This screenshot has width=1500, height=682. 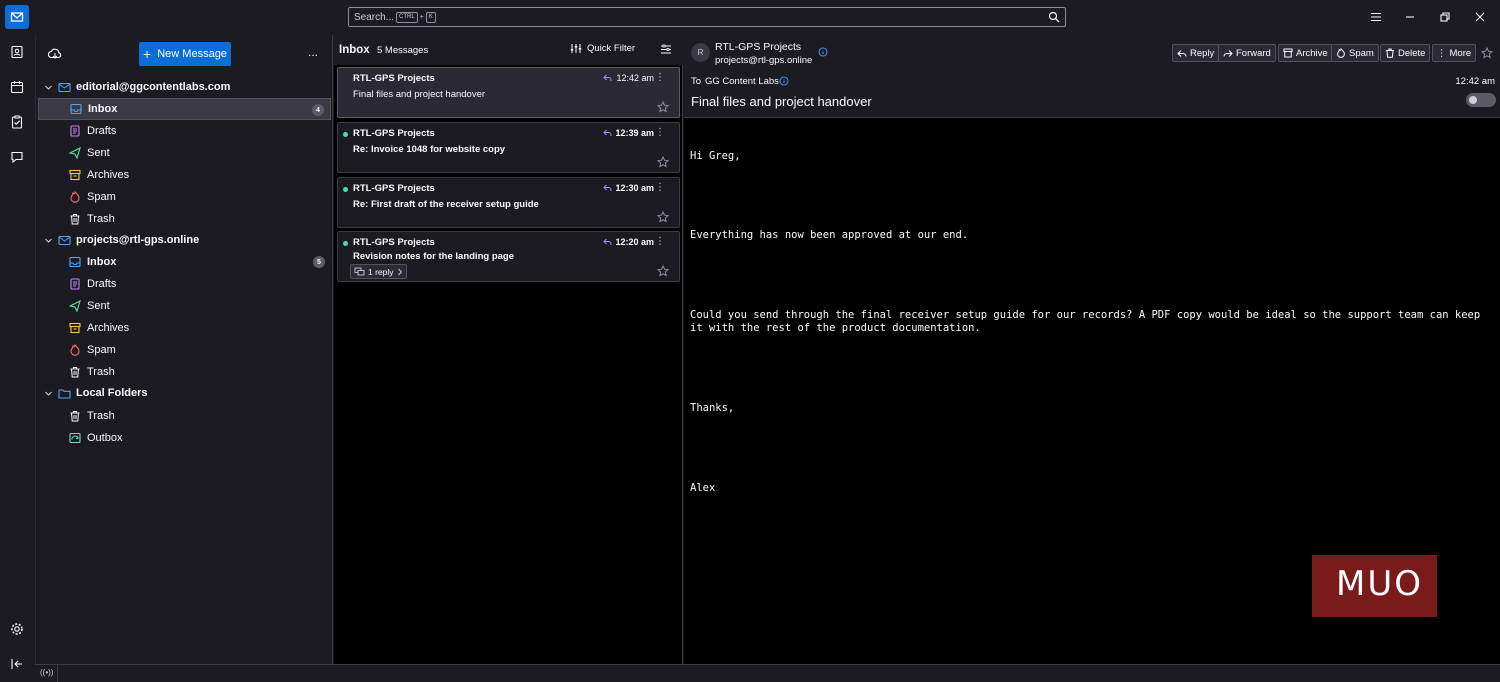 What do you see at coordinates (576, 48) in the screenshot?
I see `filter-icon` at bounding box center [576, 48].